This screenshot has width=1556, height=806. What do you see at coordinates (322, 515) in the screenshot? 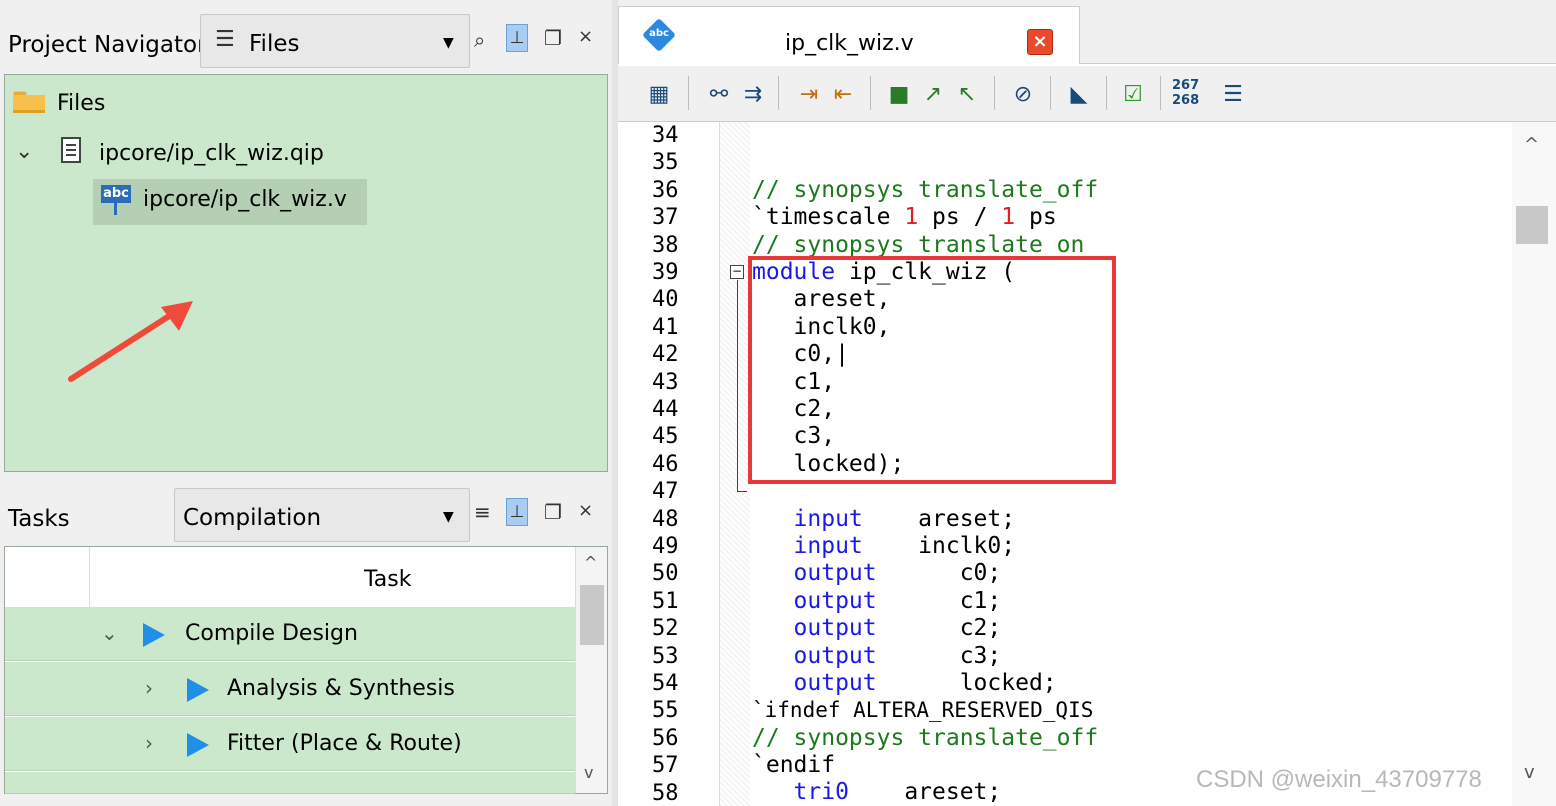
I see `tasks-flow-combo: Compilation ▼` at bounding box center [322, 515].